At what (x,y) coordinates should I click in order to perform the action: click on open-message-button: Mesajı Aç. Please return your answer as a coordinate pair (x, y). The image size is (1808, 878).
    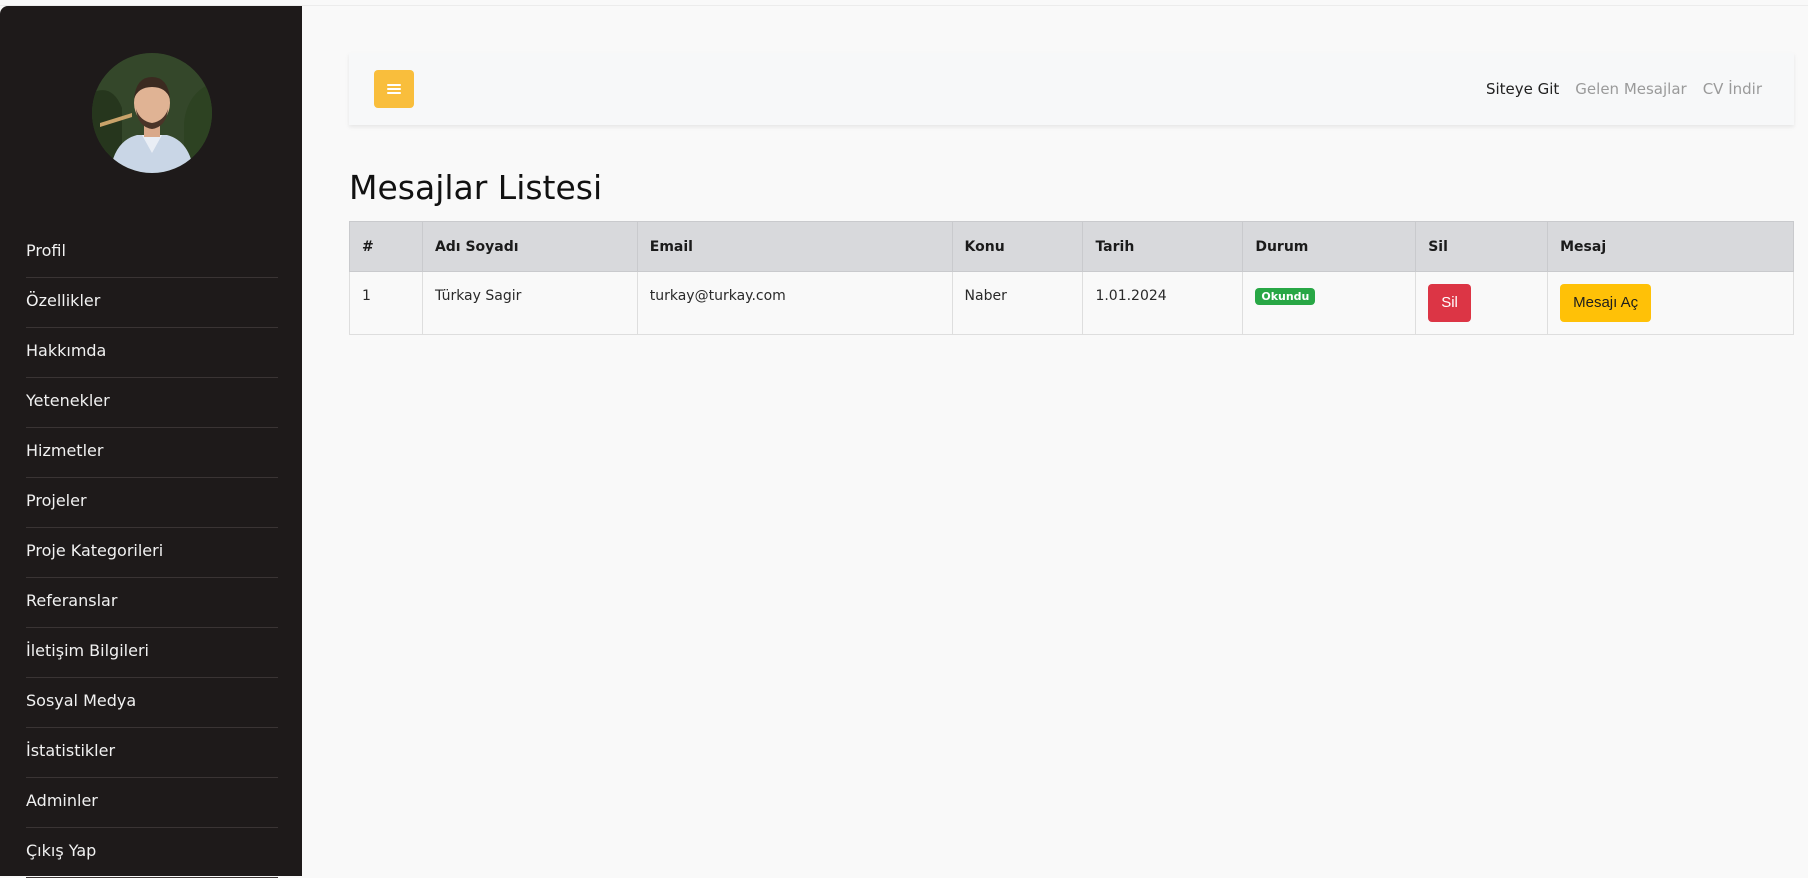
    Looking at the image, I should click on (1606, 303).